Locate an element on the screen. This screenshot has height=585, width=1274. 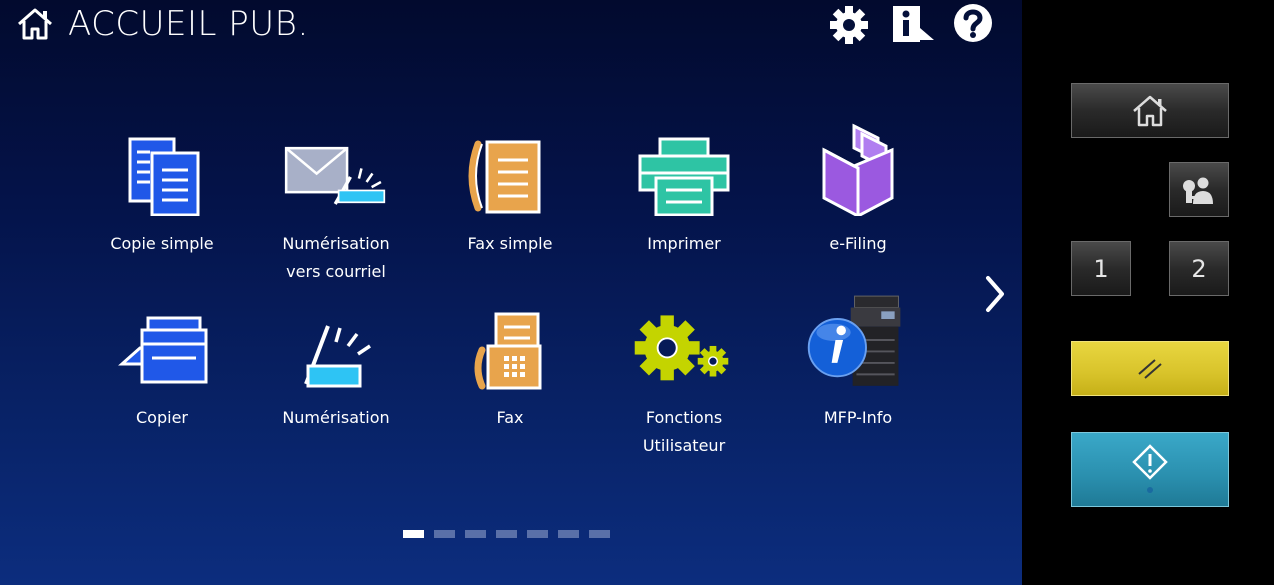
tile-mfp-info: MFP-Info is located at coordinates (858, 363).